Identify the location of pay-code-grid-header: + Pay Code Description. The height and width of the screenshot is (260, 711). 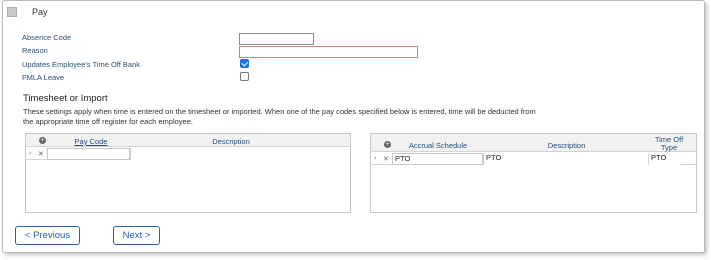
(188, 140).